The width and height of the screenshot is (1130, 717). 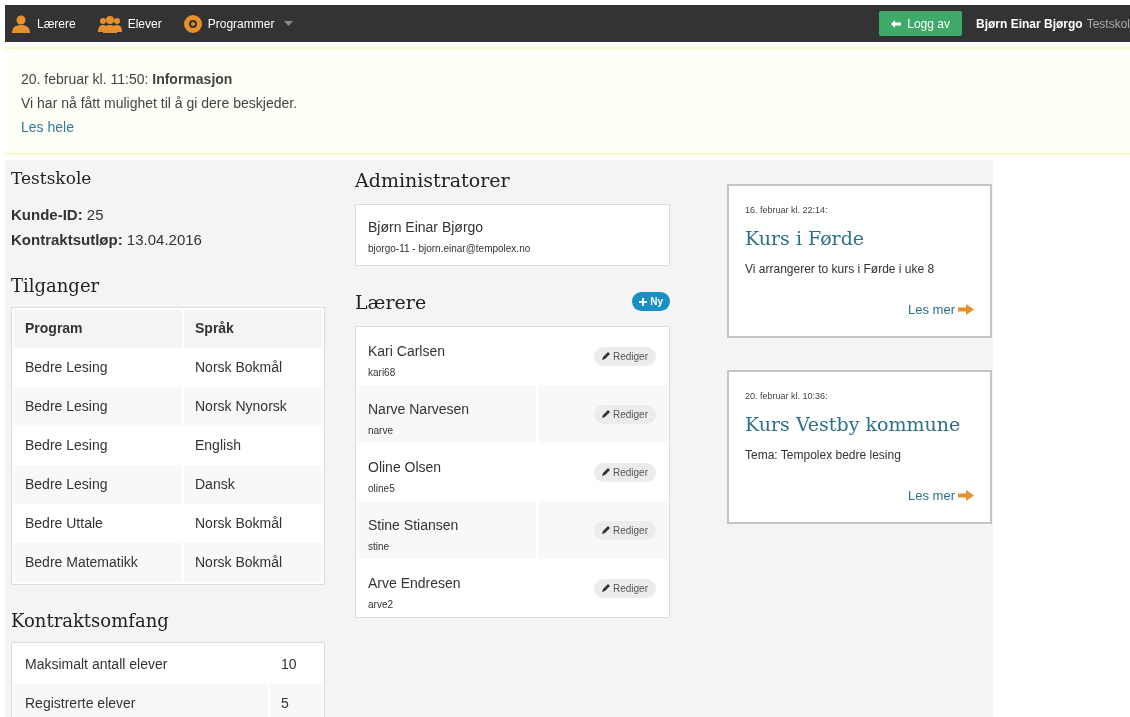 I want to click on admin-detail: bjorgo-11 - bjorn.einar@tempolex.no, so click(x=450, y=248).